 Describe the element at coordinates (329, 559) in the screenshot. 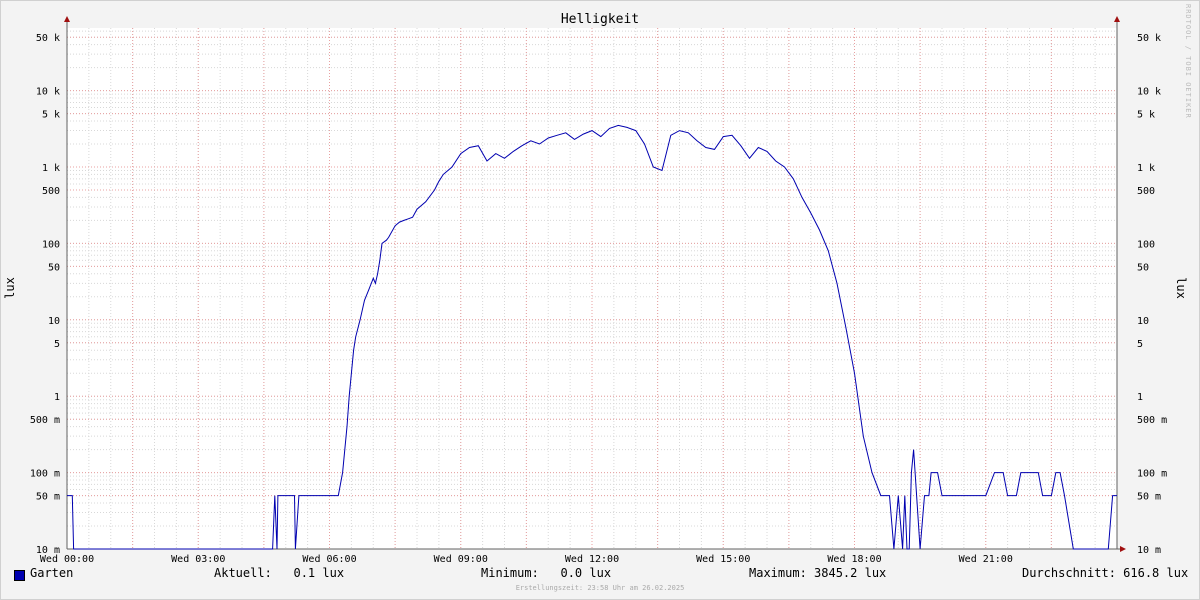

I see `x-tick-label: Wed 06:00` at that location.